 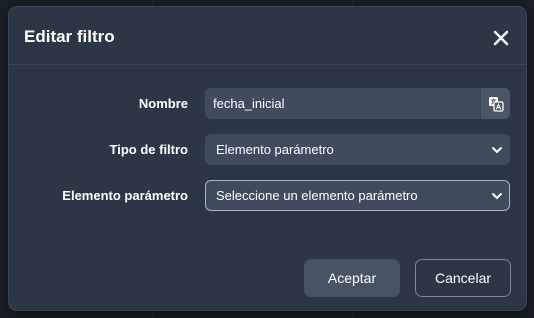 I want to click on parameter-element-select: Seleccione un elemento parámetro, so click(x=357, y=195).